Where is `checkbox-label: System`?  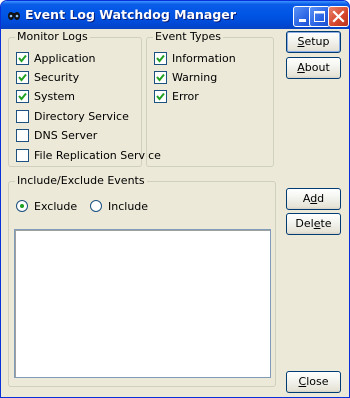
checkbox-label: System is located at coordinates (55, 96).